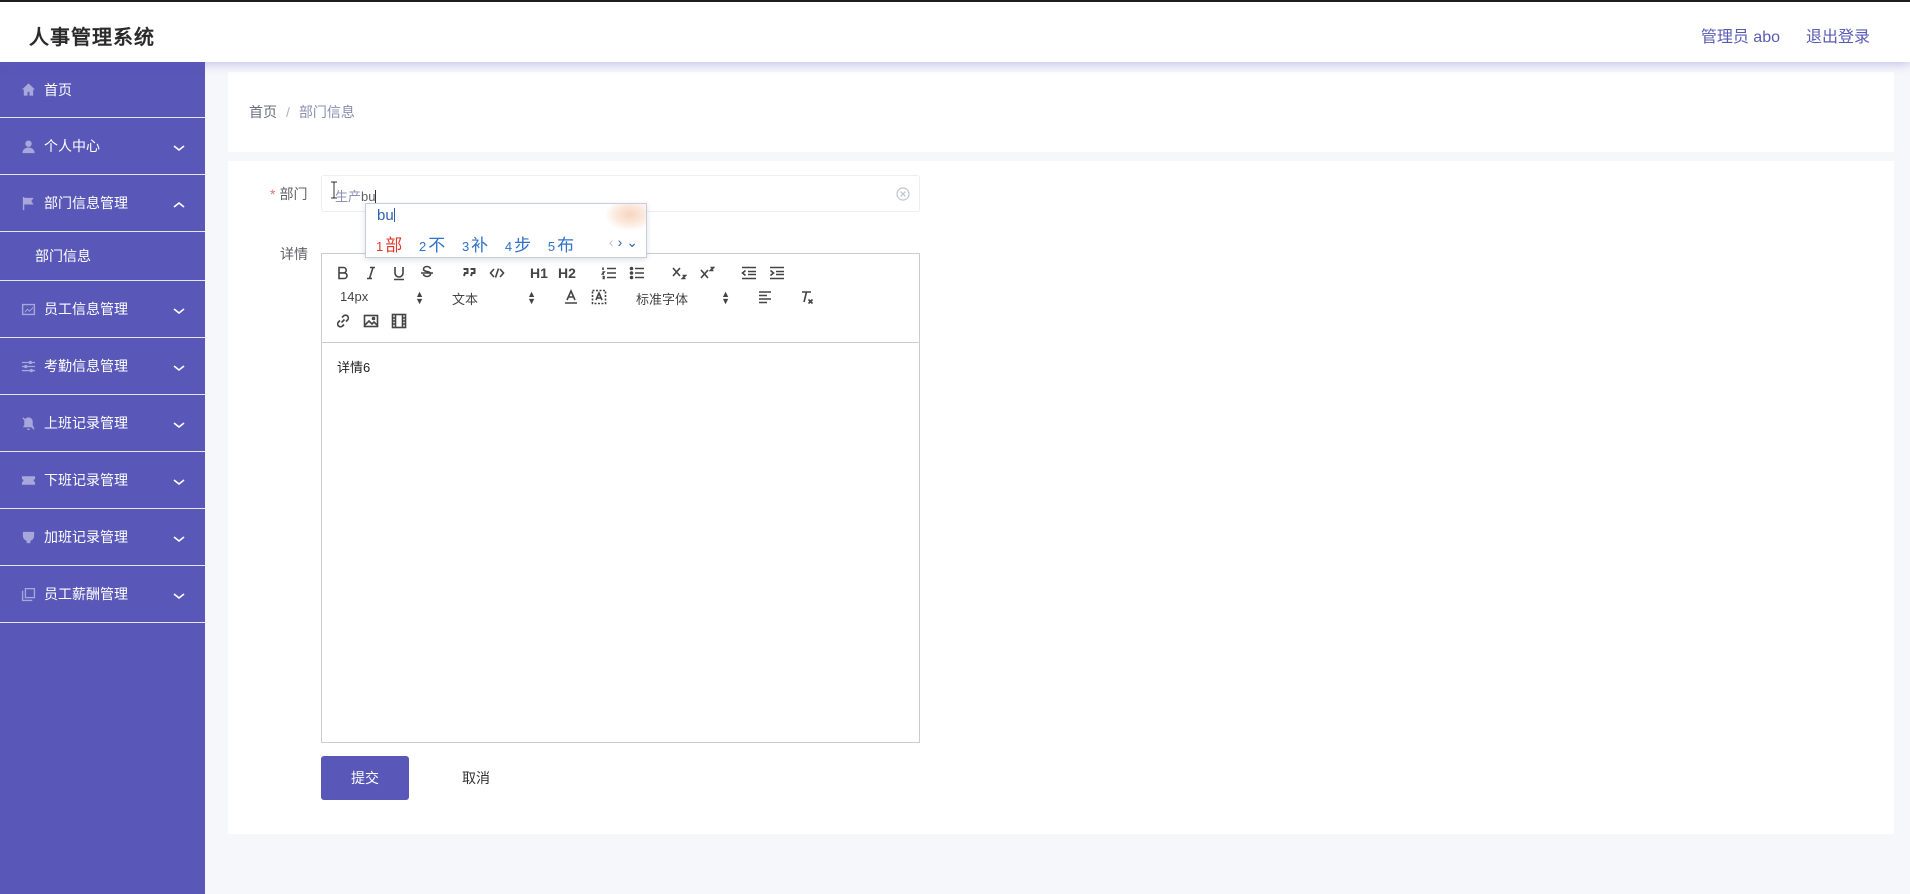 This screenshot has height=894, width=1910. I want to click on sidebar-item-label: 下班记录管理, so click(86, 480).